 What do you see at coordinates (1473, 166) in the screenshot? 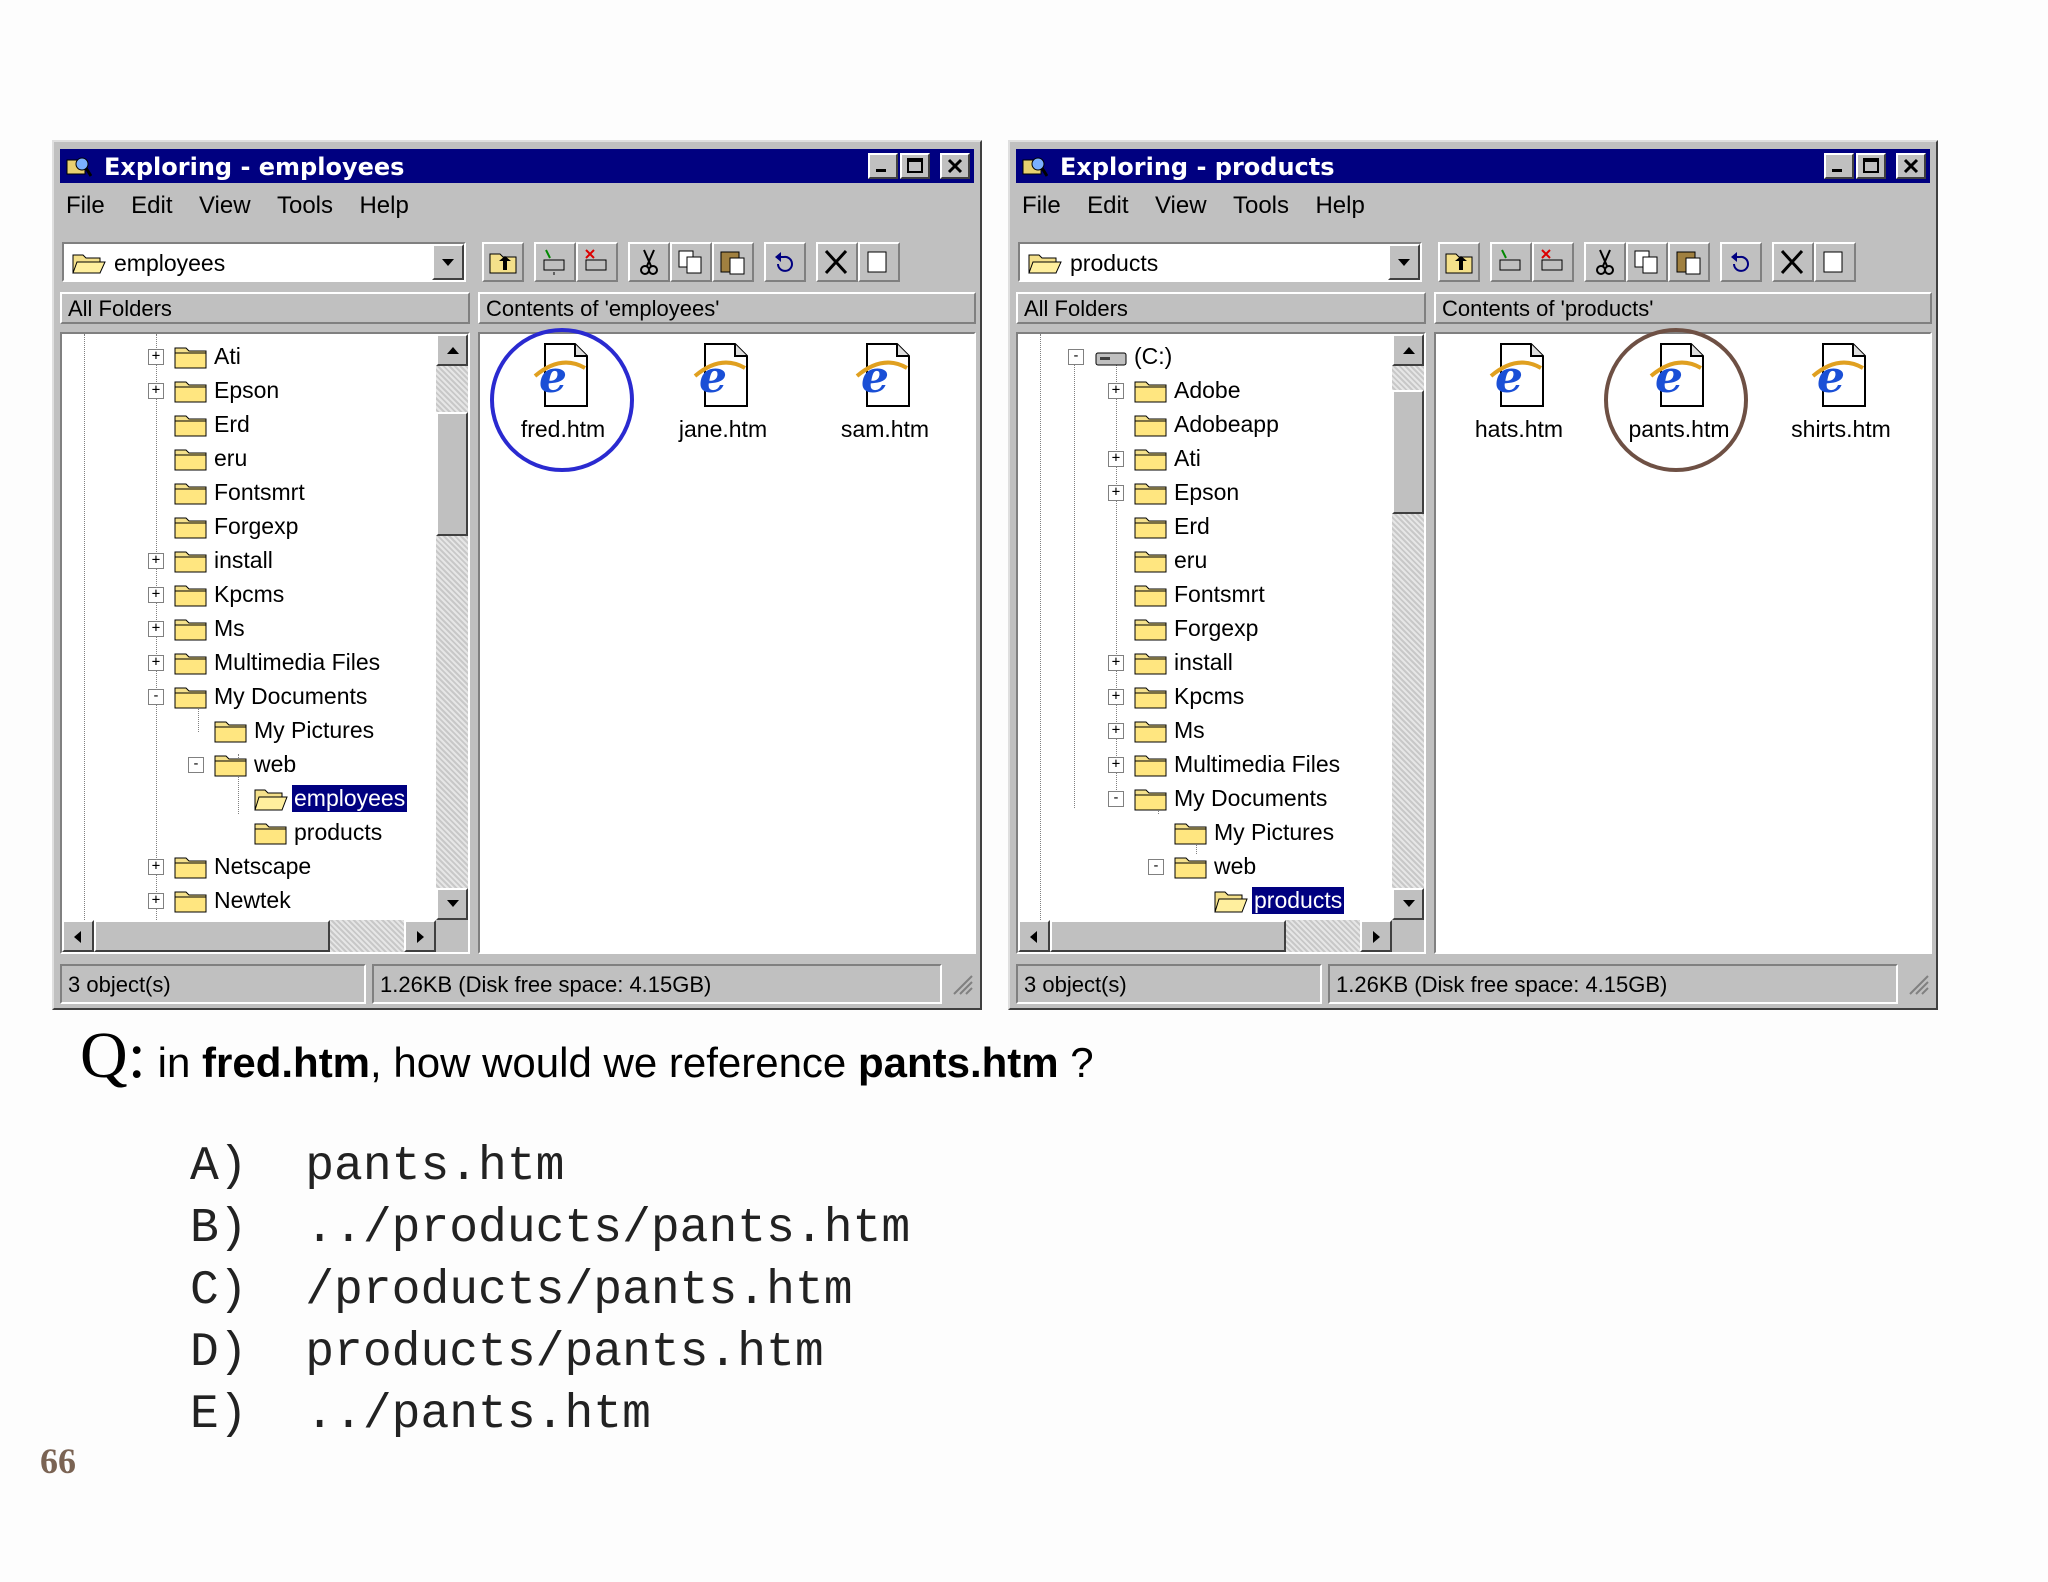
I see `title-bar: Exploring - products` at bounding box center [1473, 166].